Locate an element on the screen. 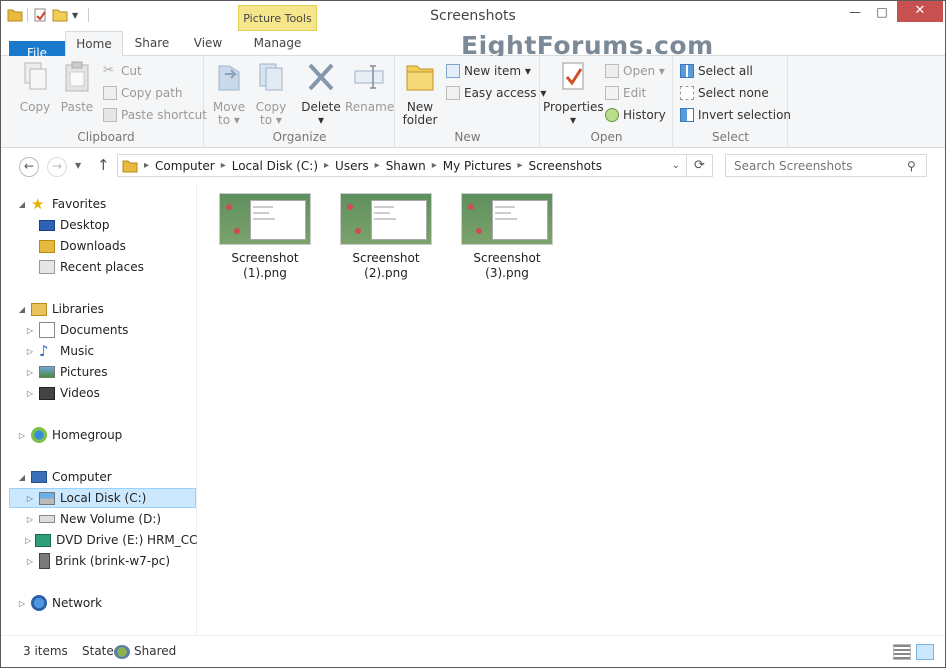 The image size is (946, 668). file-name-line2: (1).png is located at coordinates (265, 273).